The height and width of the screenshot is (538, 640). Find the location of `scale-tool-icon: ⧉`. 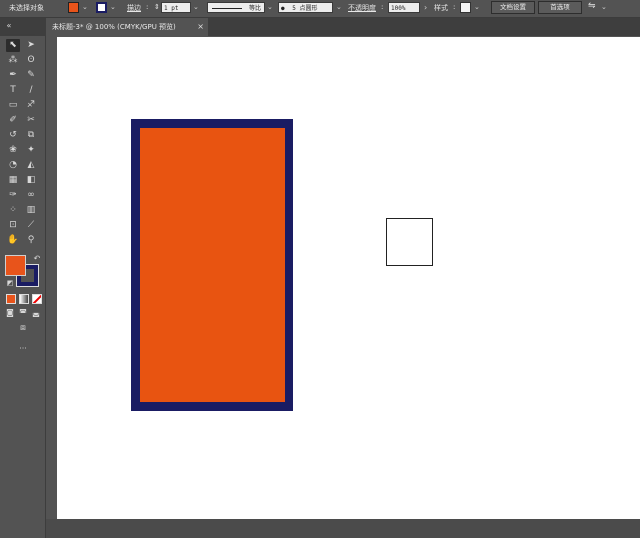

scale-tool-icon: ⧉ is located at coordinates (31, 135).